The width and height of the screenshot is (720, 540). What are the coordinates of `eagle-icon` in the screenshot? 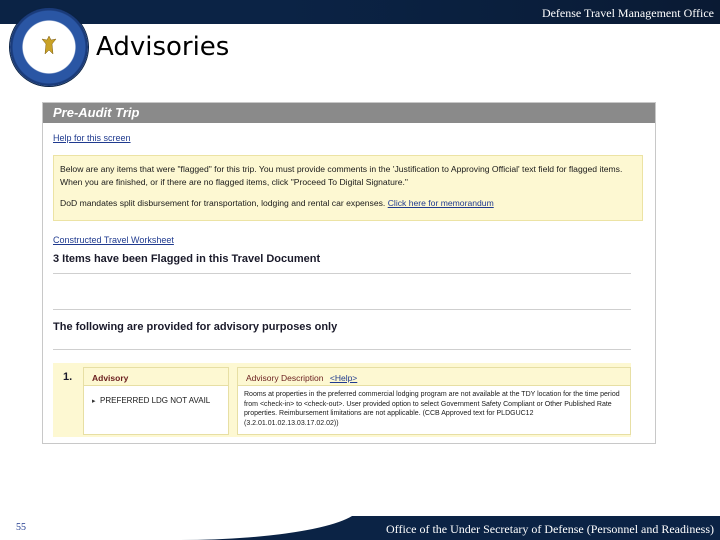 It's located at (49, 45).